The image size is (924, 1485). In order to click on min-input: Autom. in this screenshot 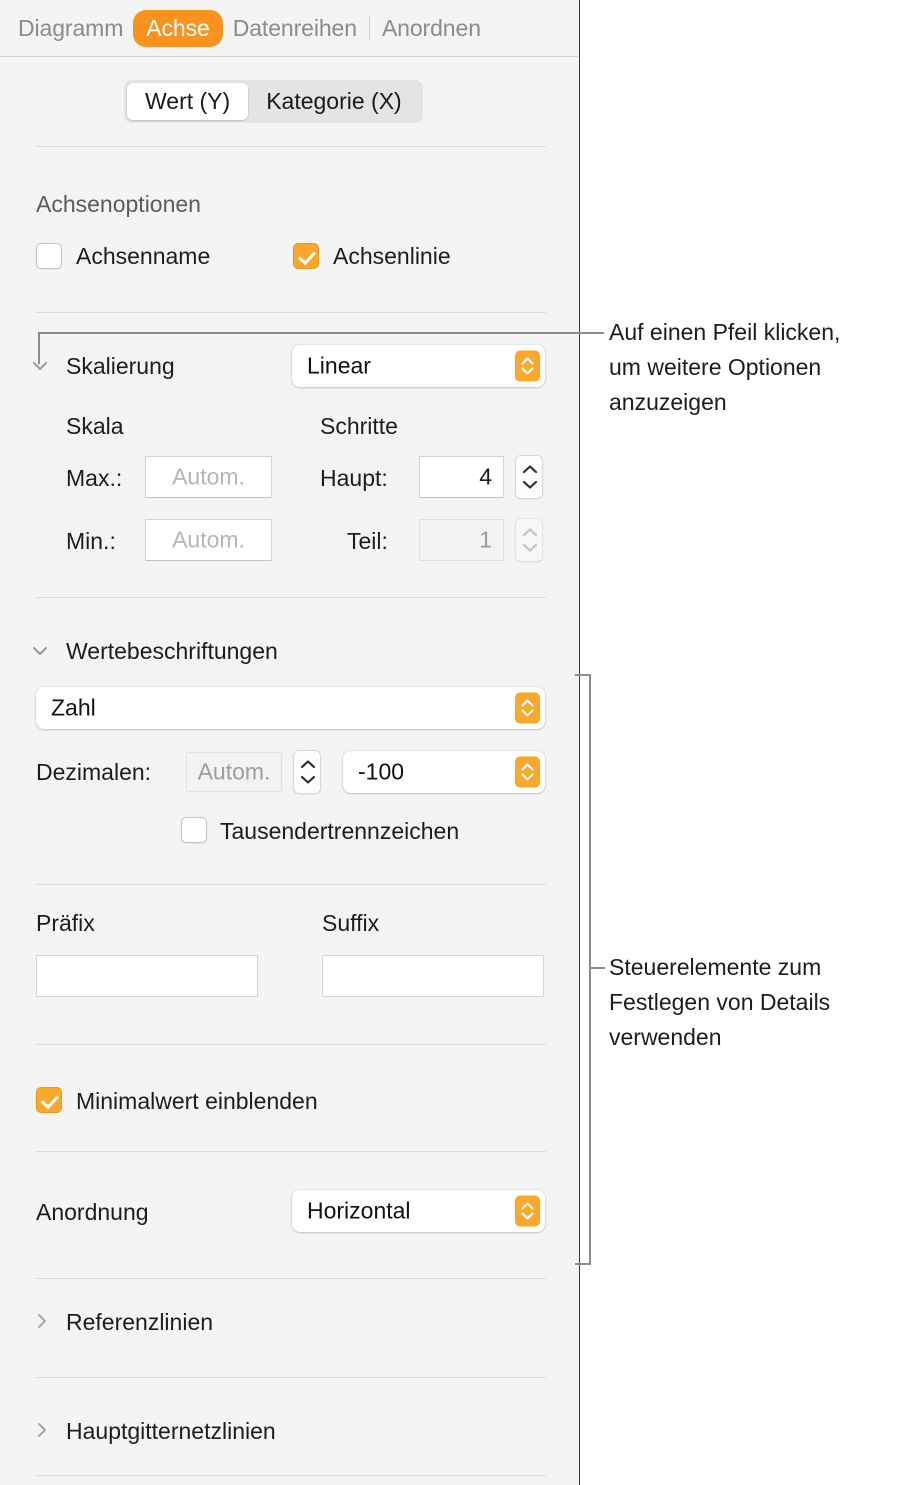, I will do `click(208, 540)`.